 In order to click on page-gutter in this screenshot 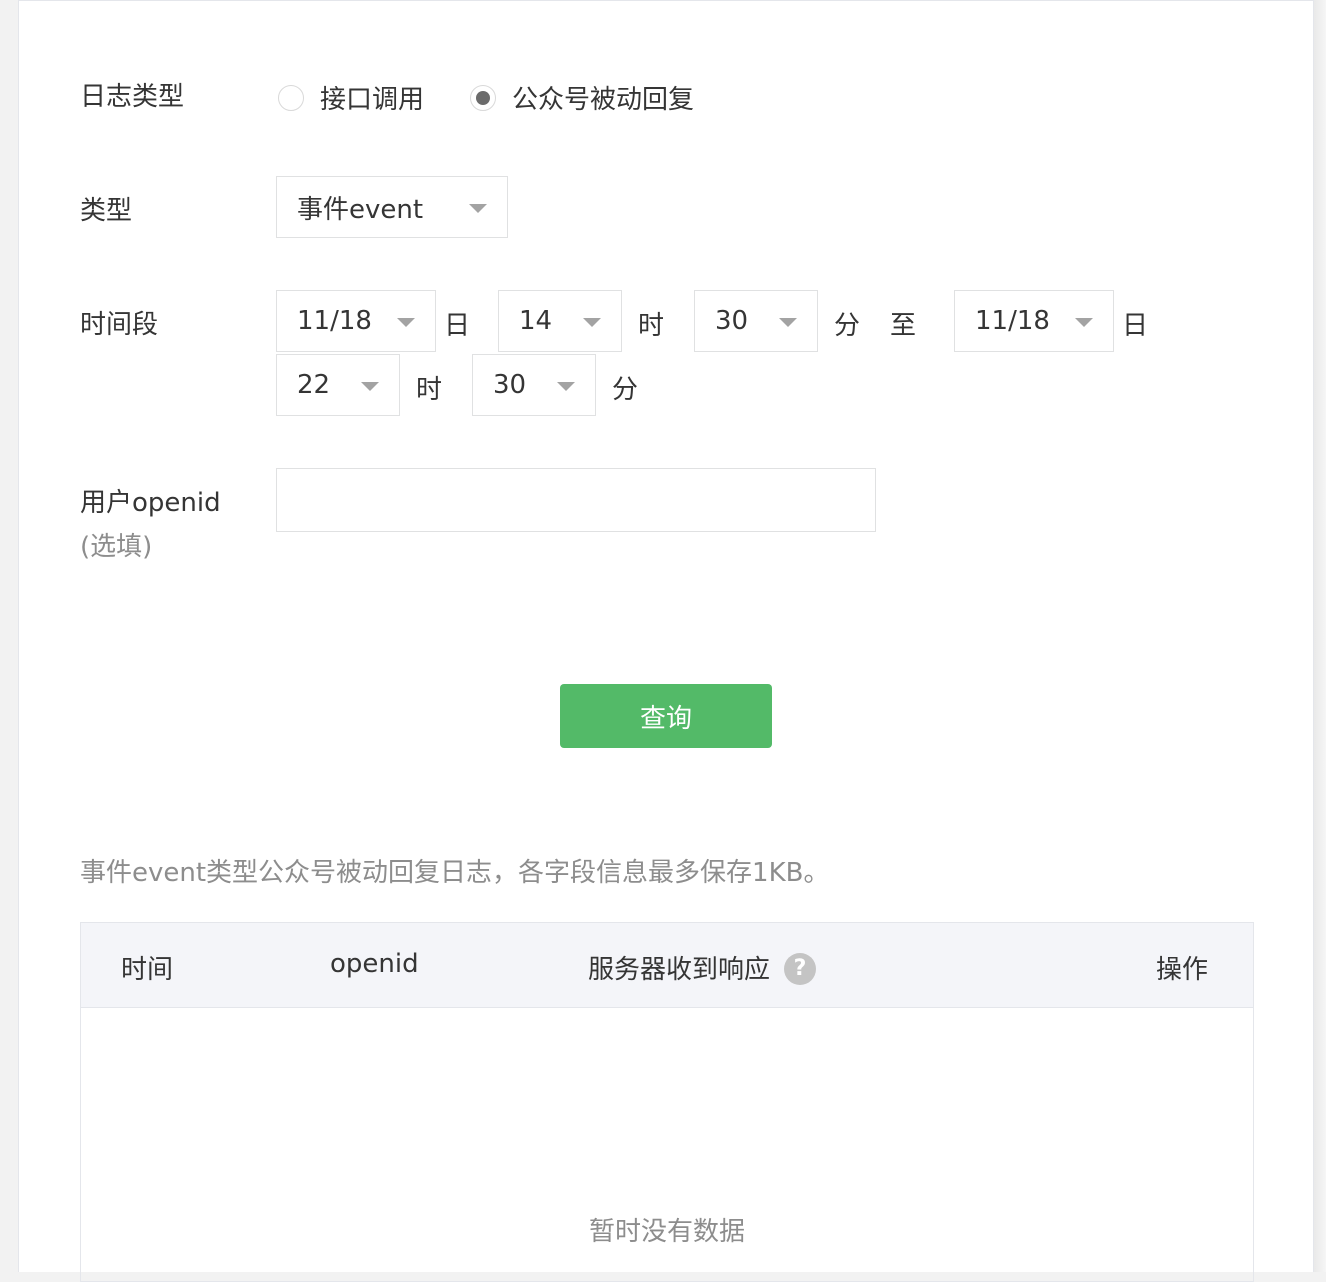, I will do `click(1320, 636)`.